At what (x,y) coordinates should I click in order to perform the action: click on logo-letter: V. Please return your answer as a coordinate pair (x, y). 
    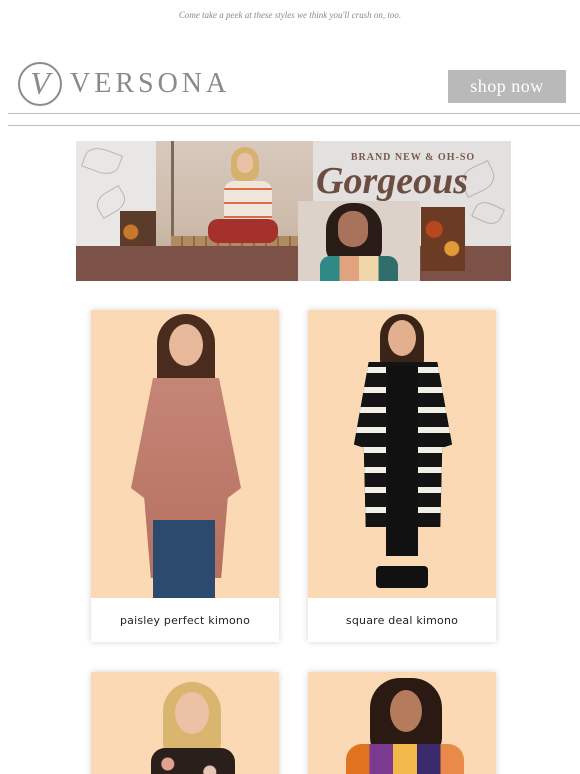
    Looking at the image, I should click on (40, 83).